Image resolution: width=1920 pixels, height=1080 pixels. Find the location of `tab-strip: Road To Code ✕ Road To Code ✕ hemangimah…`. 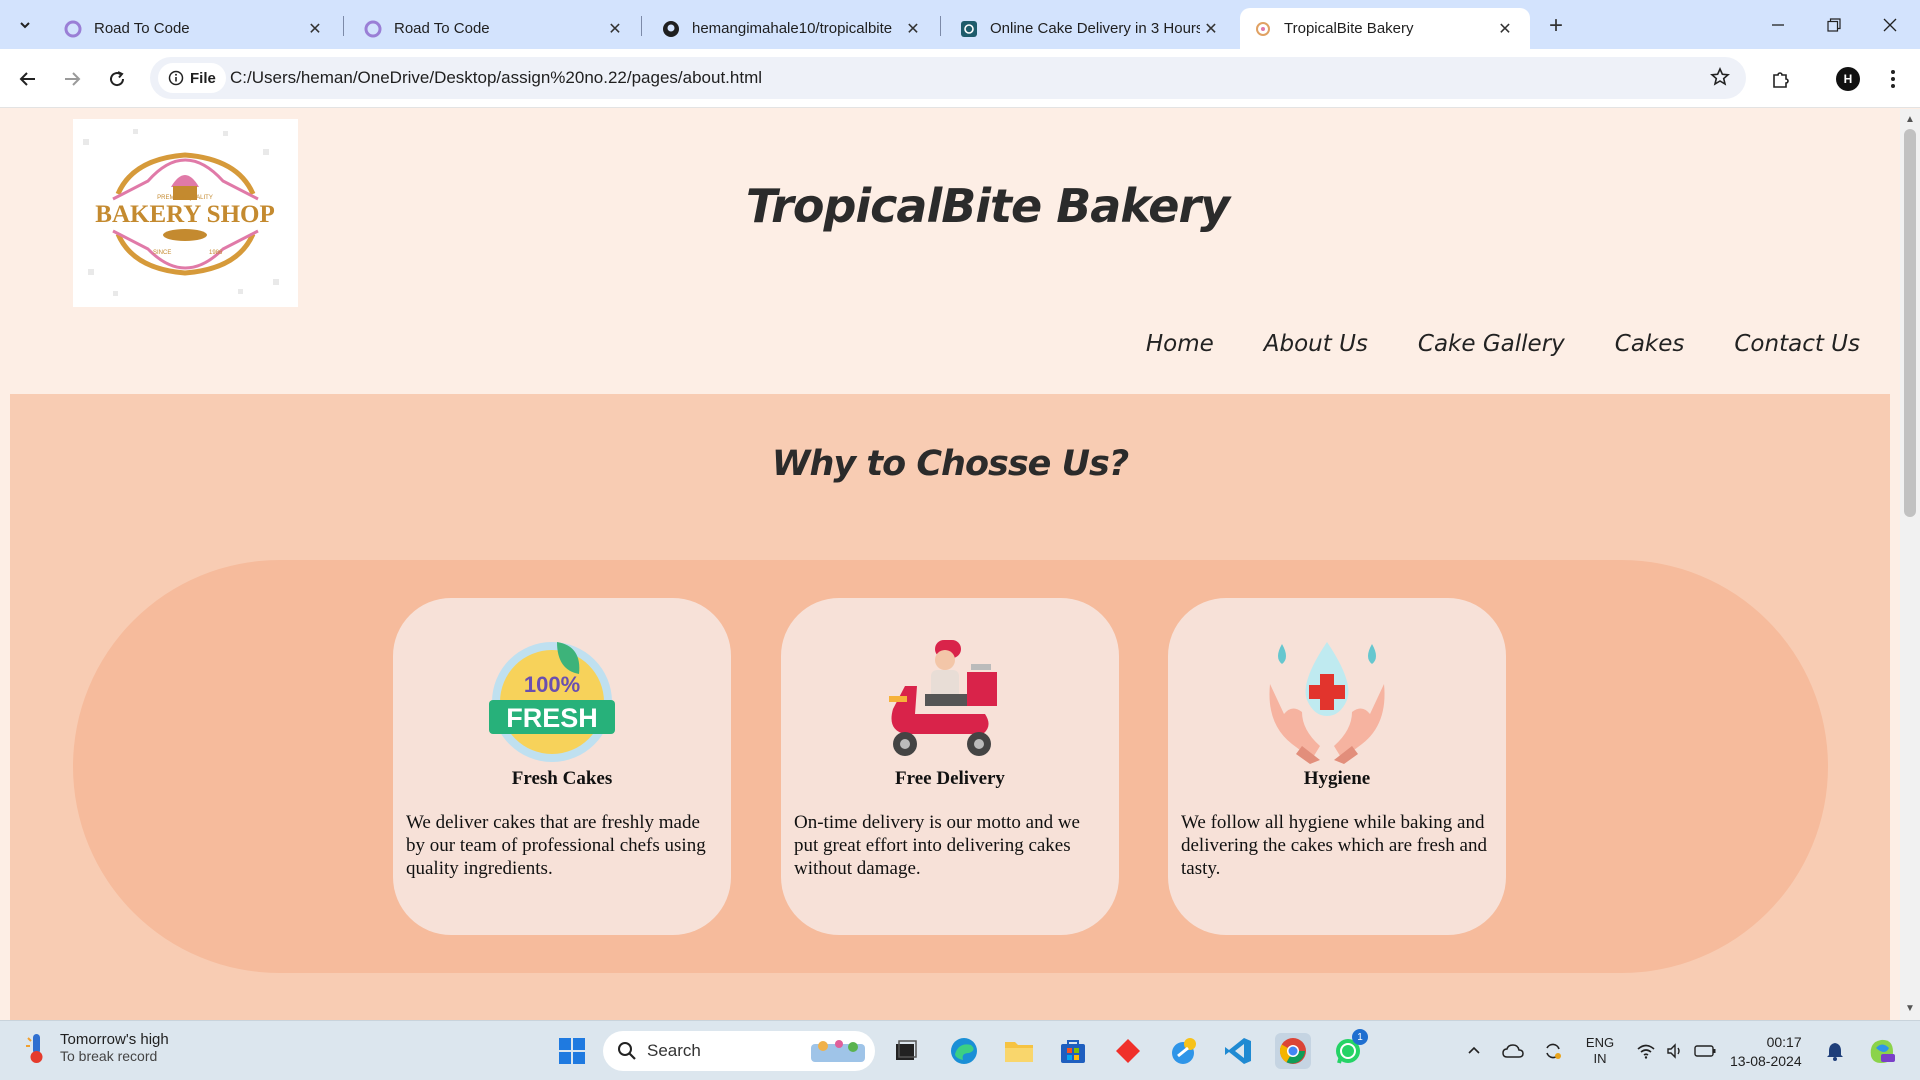

tab-strip: Road To Code ✕ Road To Code ✕ hemangimah… is located at coordinates (960, 24).